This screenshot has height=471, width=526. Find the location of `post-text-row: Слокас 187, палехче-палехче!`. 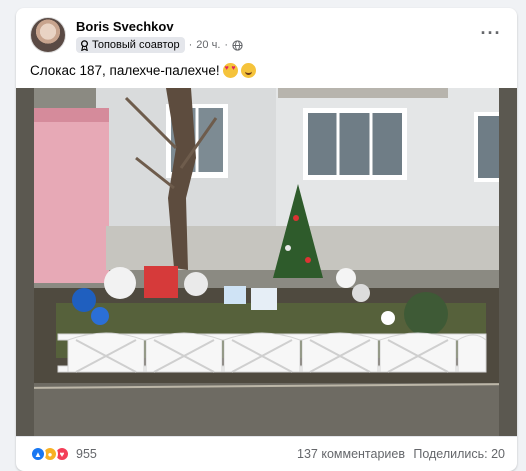

post-text-row: Слокас 187, палехче-палехче! is located at coordinates (143, 70).